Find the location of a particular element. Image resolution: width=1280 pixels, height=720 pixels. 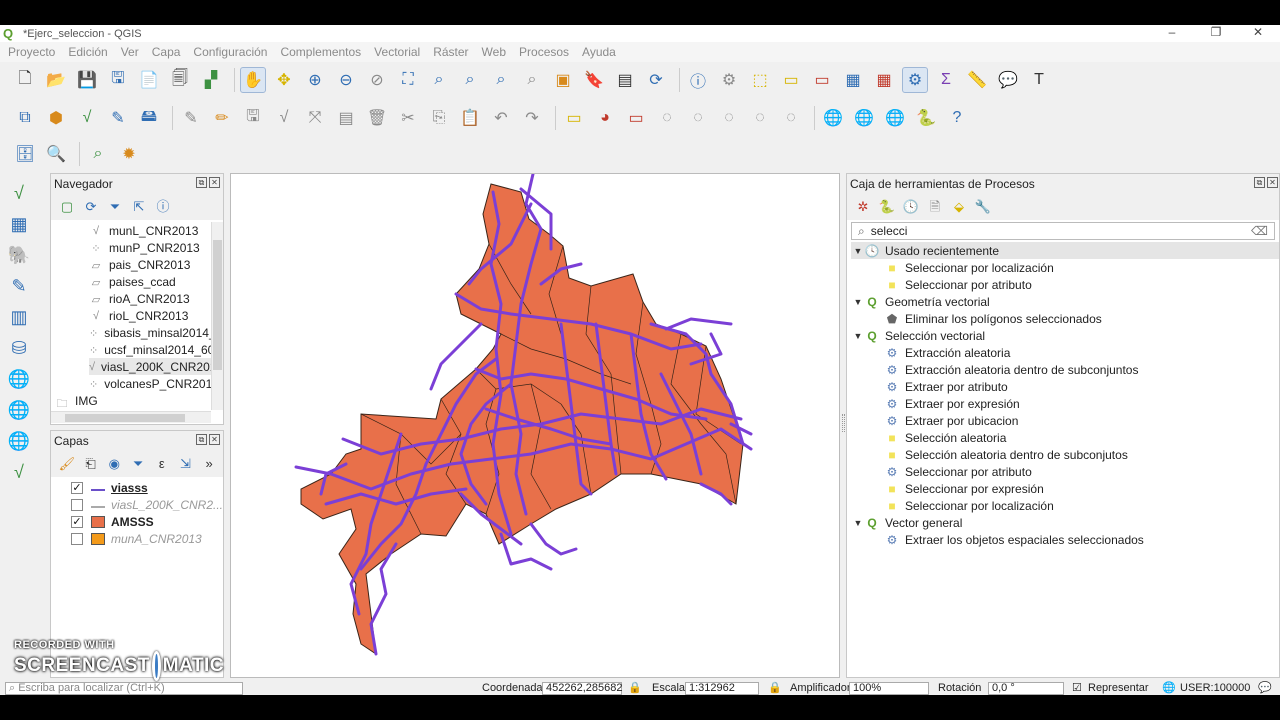

metasearch-icon: 🌐 is located at coordinates (833, 118).